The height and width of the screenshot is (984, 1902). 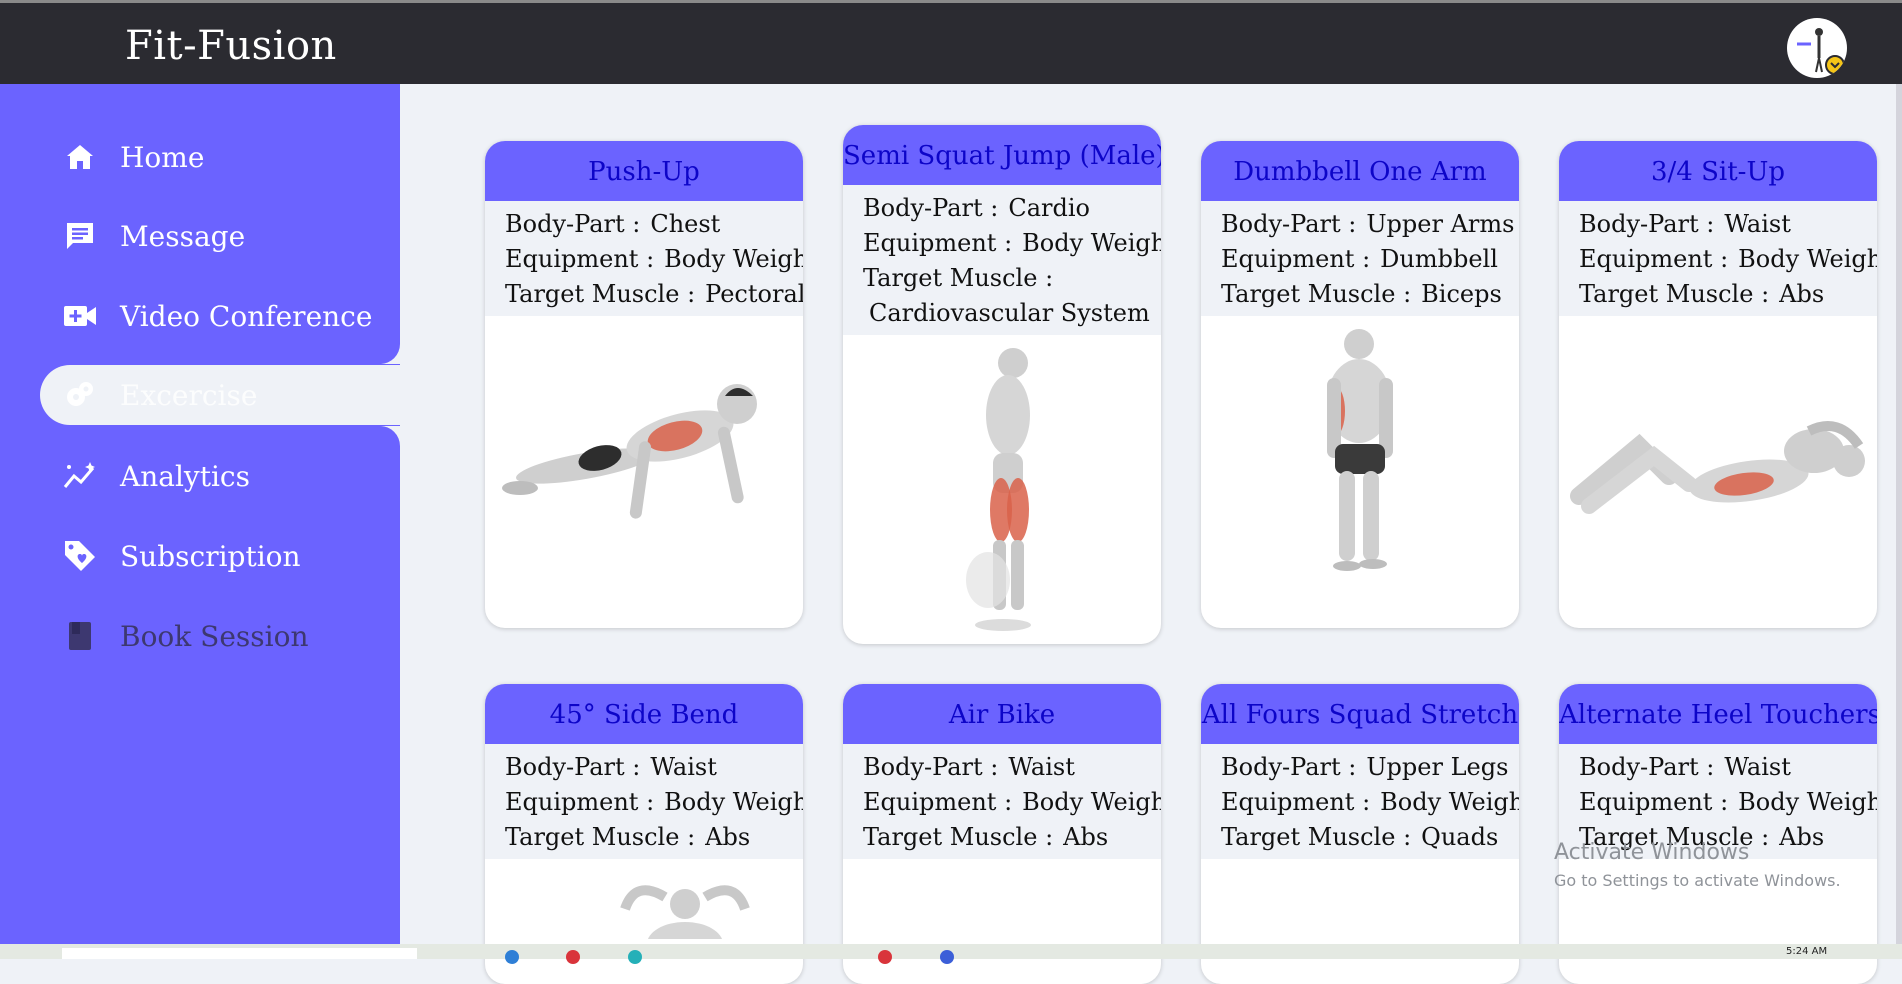 I want to click on watermark-subtitle: Go to Settings to activate Windows., so click(x=1697, y=880).